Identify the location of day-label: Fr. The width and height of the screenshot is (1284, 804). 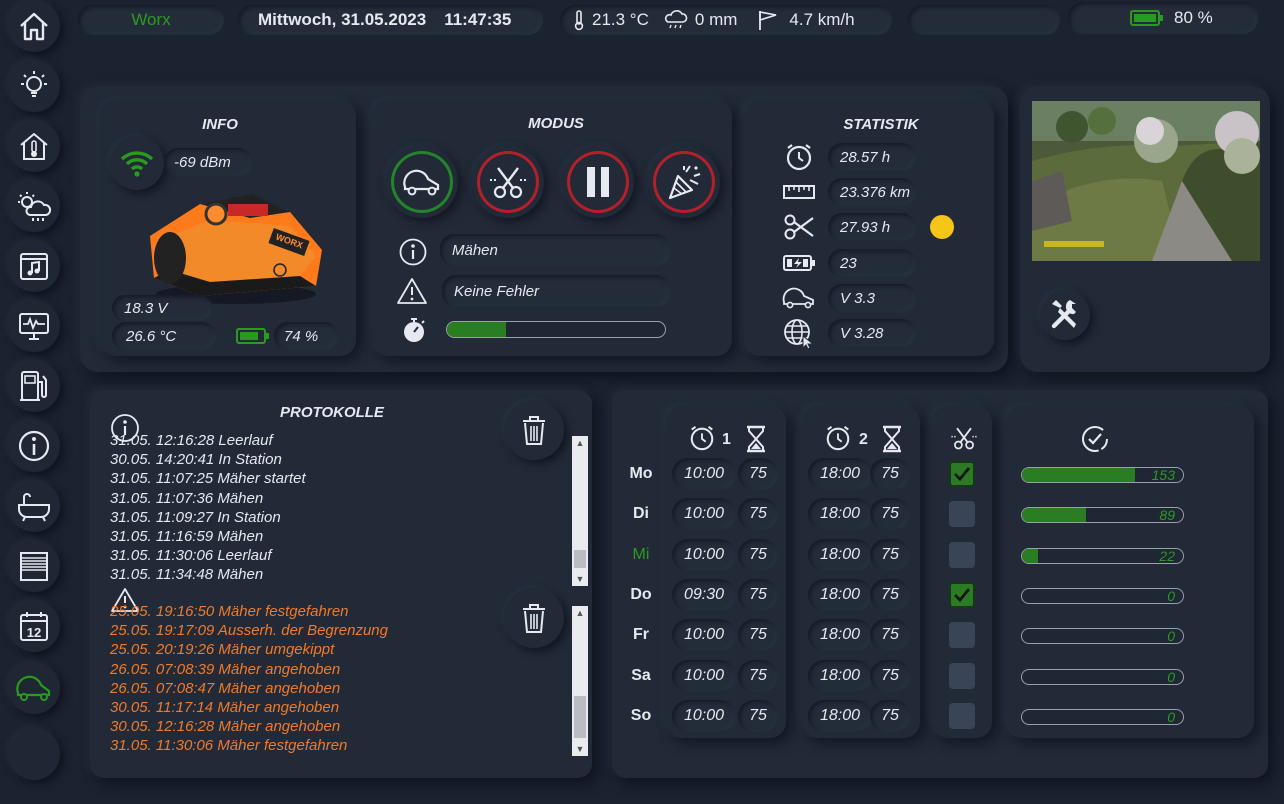
(641, 634).